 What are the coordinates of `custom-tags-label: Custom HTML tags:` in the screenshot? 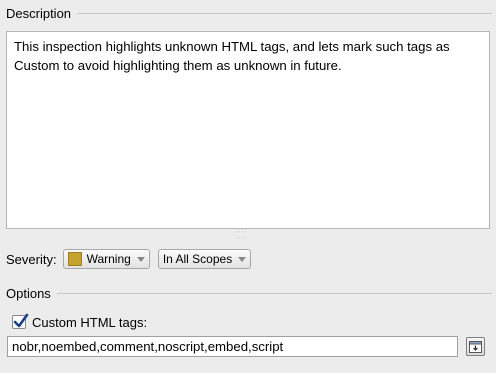 It's located at (90, 322).